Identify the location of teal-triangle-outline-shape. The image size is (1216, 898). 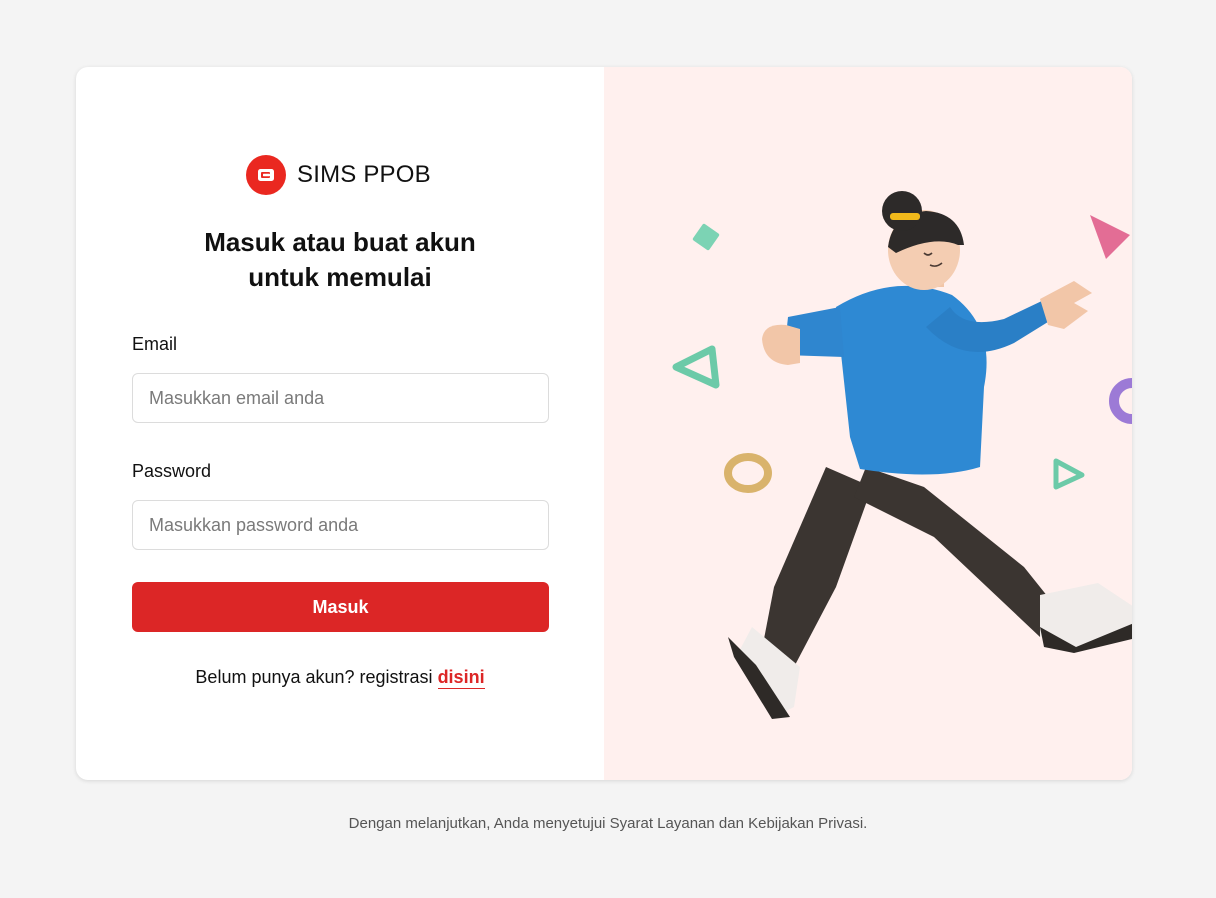
(696, 367).